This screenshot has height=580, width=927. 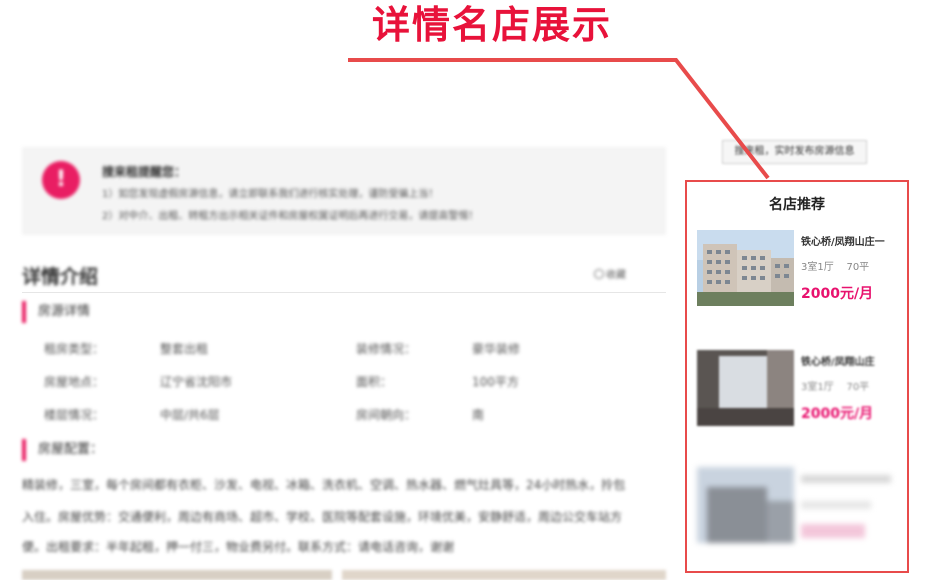 I want to click on recommend-card: 铁心桥/凤翔山庄 3室1厅 70平 2000元/月, so click(x=800, y=390).